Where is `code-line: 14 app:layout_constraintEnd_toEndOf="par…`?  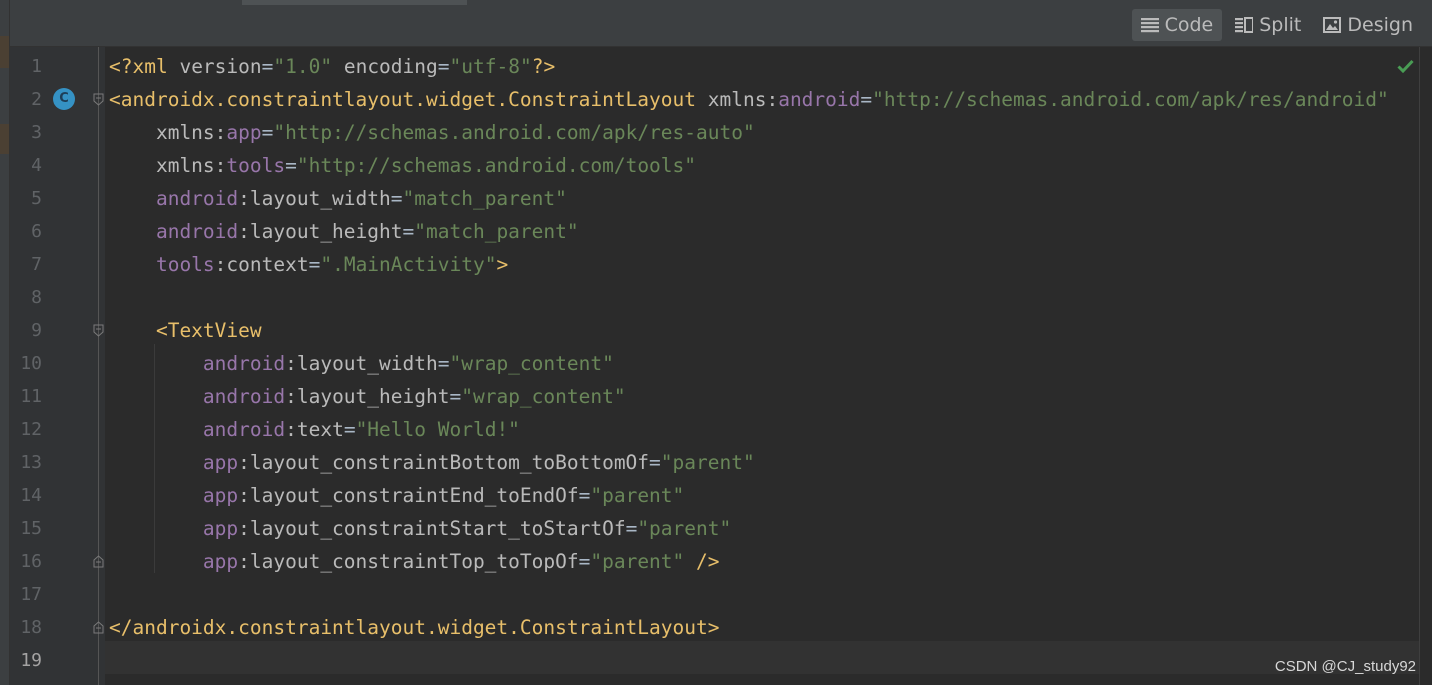
code-line: 14 app:layout_constraintEnd_toEndOf="par… is located at coordinates (721, 495).